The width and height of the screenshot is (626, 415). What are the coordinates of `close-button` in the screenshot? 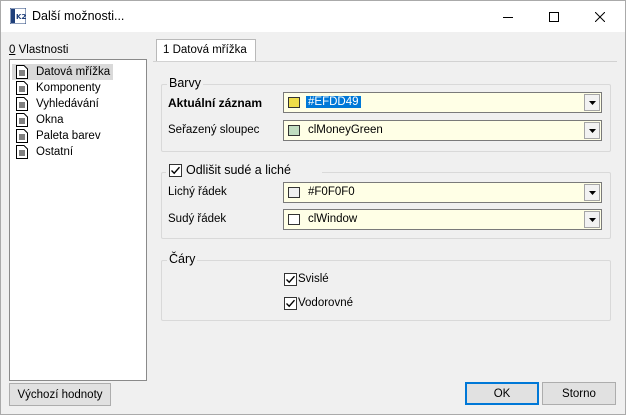 It's located at (600, 16).